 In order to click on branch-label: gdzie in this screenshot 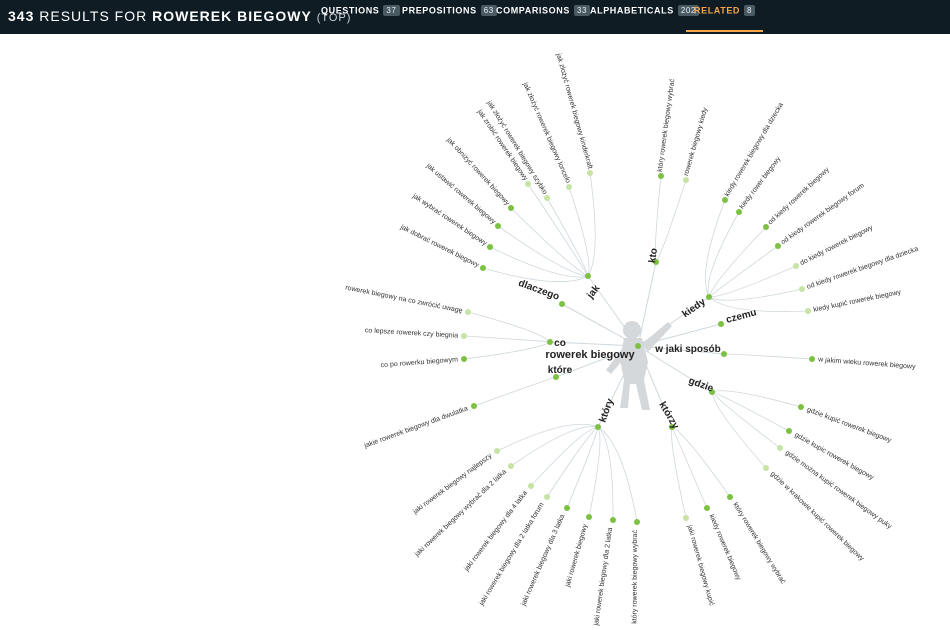, I will do `click(701, 384)`.